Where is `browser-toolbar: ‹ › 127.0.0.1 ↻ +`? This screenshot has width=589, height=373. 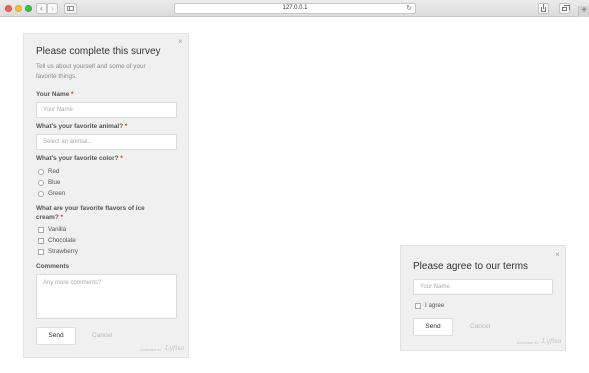
browser-toolbar: ‹ › 127.0.0.1 ↻ + is located at coordinates (294, 8).